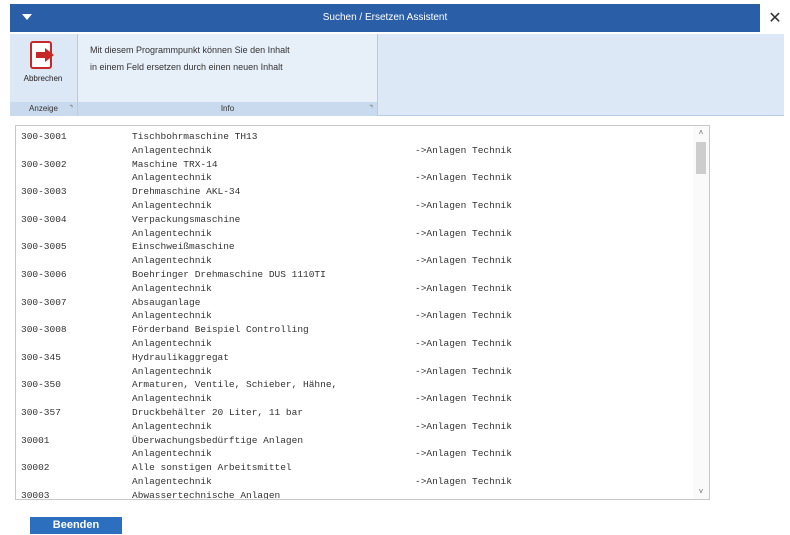 This screenshot has height=535, width=790. I want to click on list-item-text: Überwachungsbedürftige Anlagen, so click(218, 440).